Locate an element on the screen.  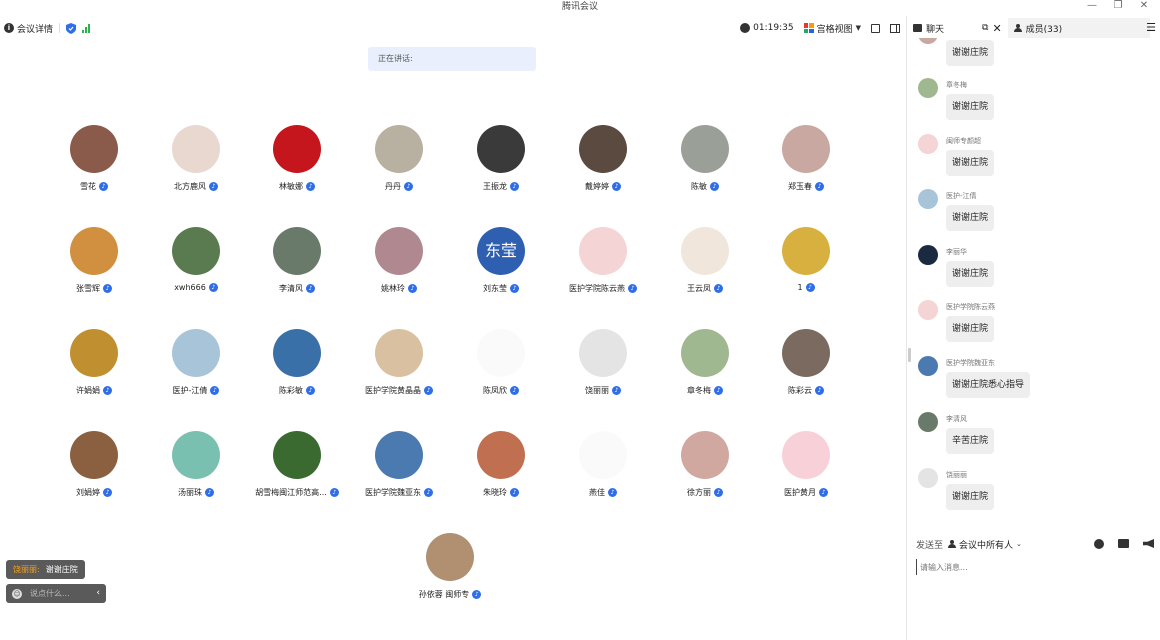
participant-tile: 汤丽珠 ♪ is located at coordinates (196, 471).